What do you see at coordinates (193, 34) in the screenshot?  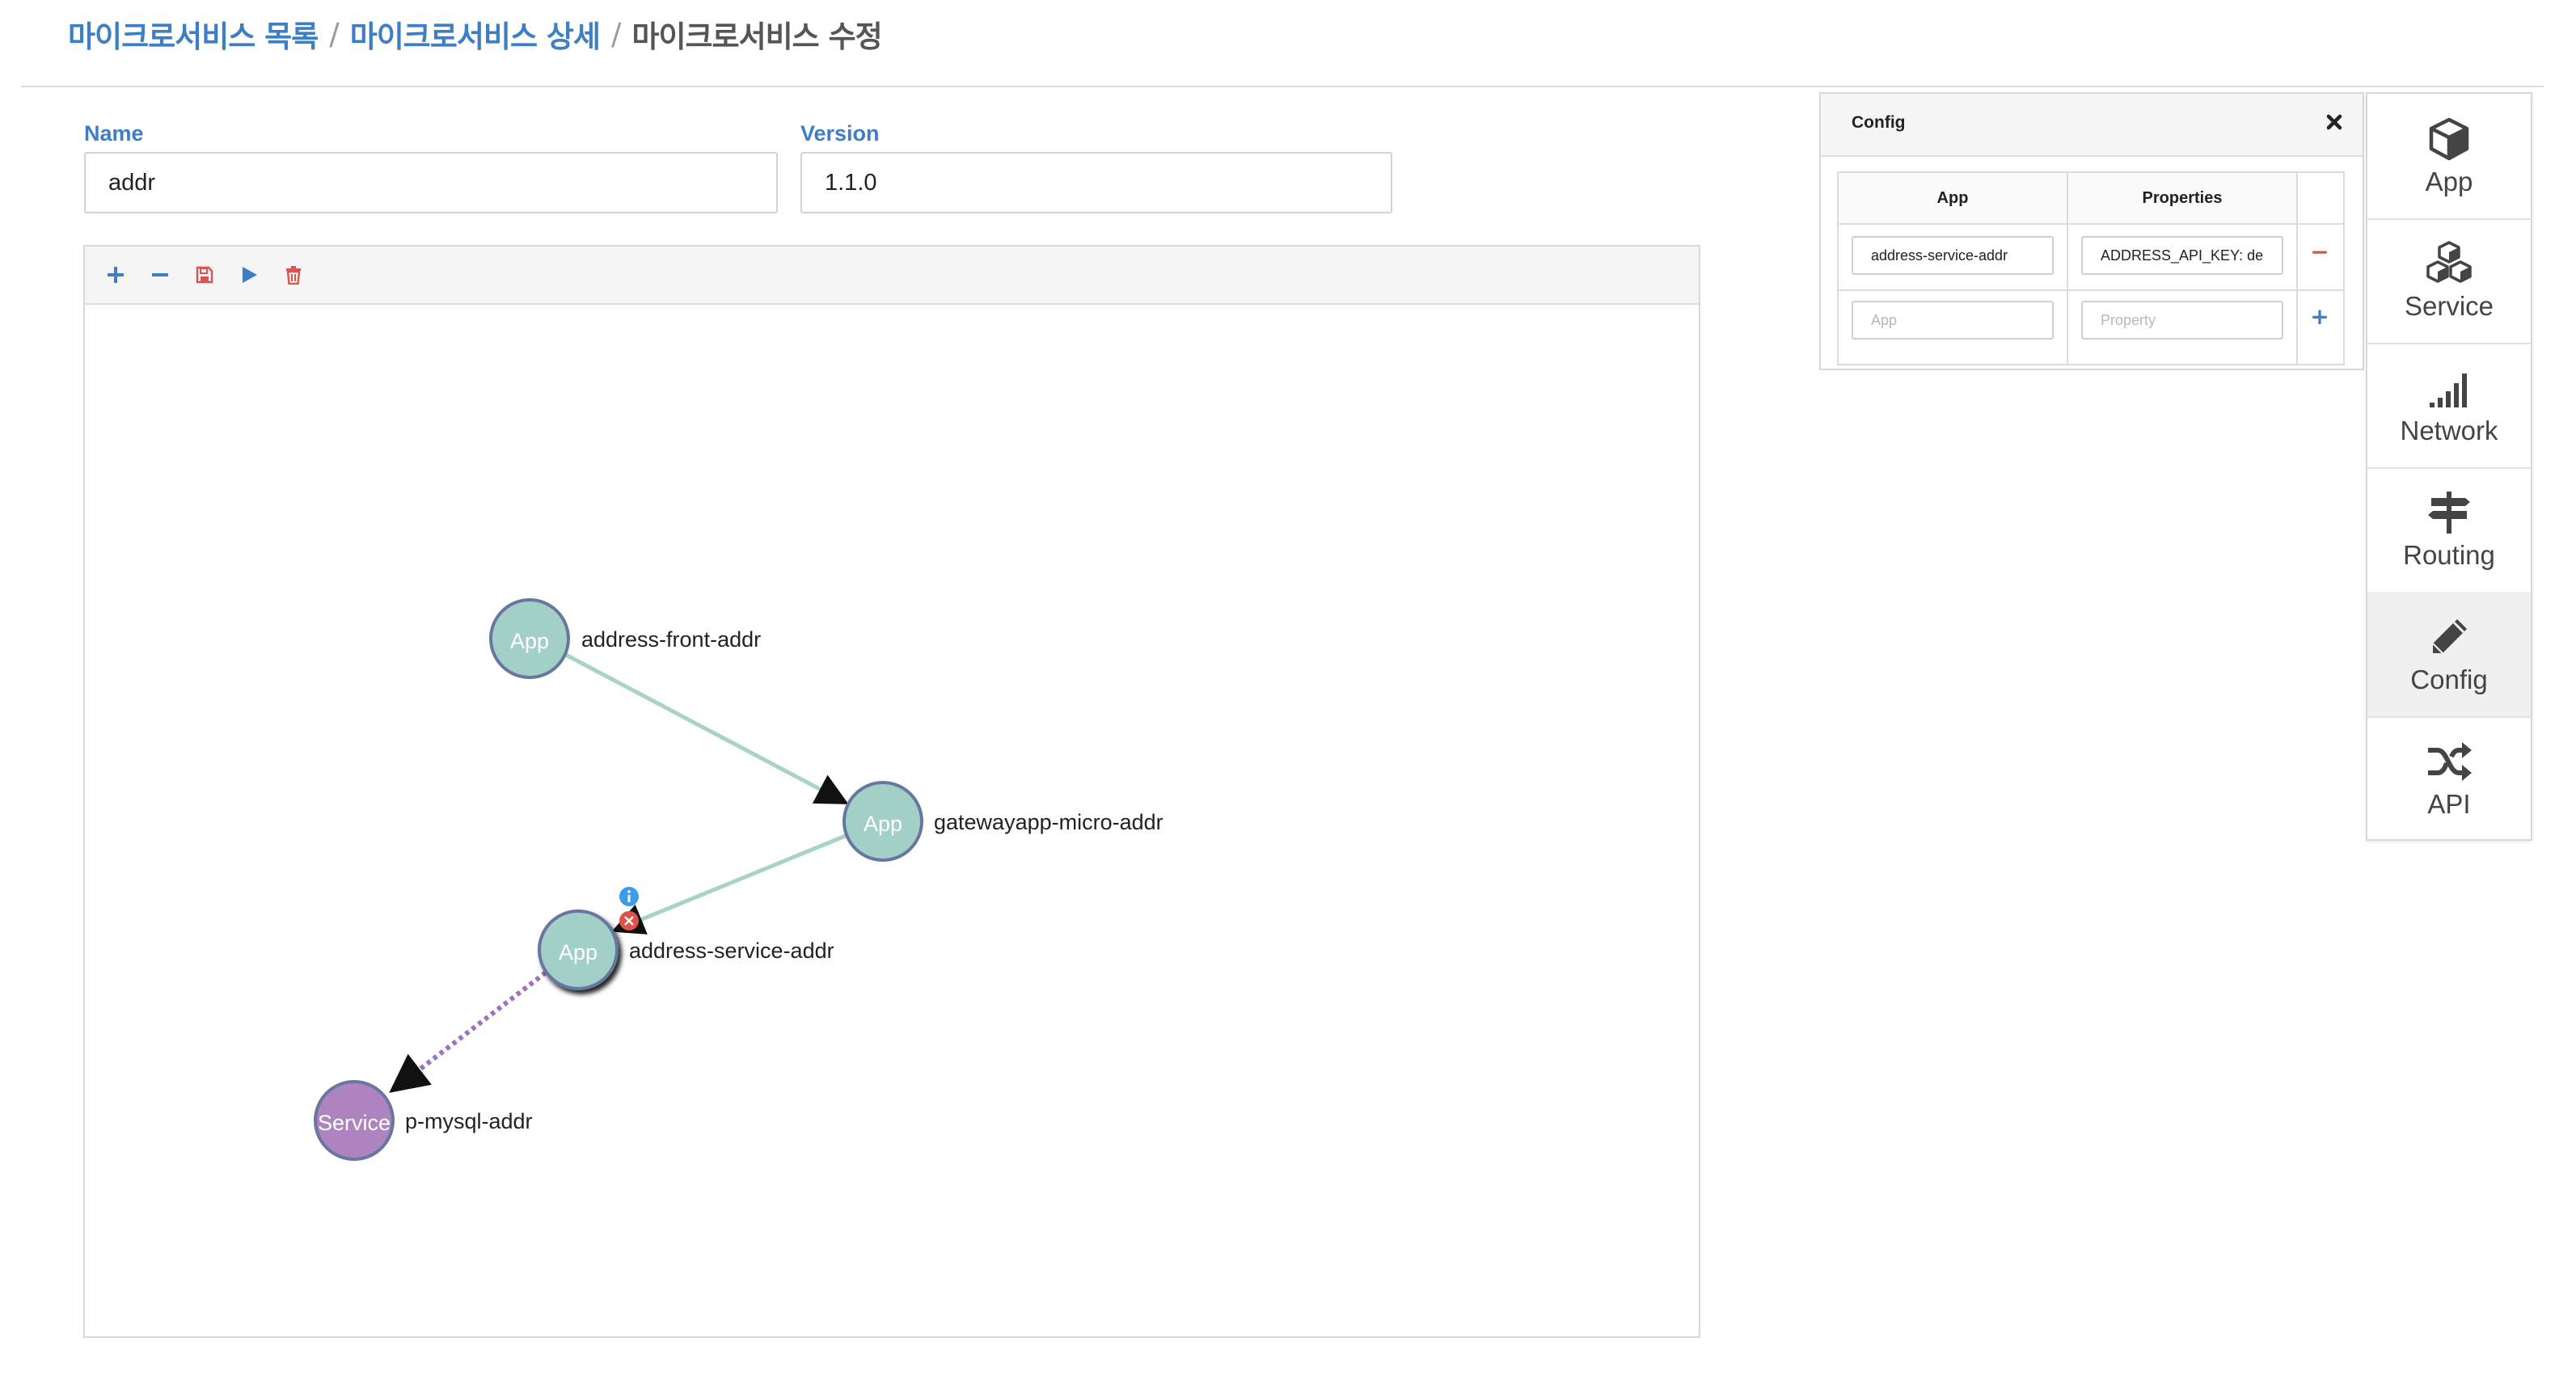 I see `breadcrumb-microservice-list: 마이크로서비스 목록` at bounding box center [193, 34].